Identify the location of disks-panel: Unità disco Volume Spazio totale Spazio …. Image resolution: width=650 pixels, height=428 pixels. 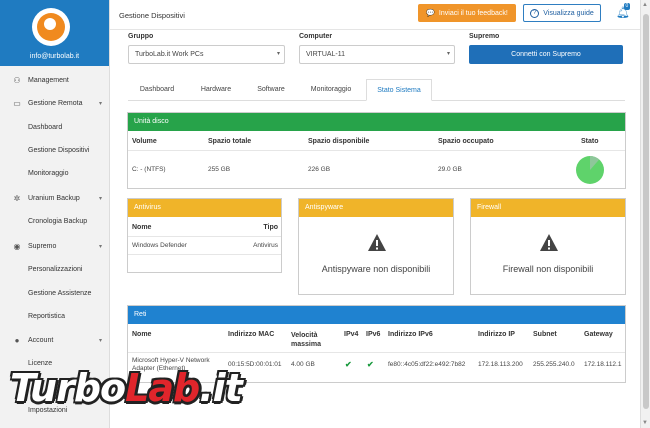
(376, 150).